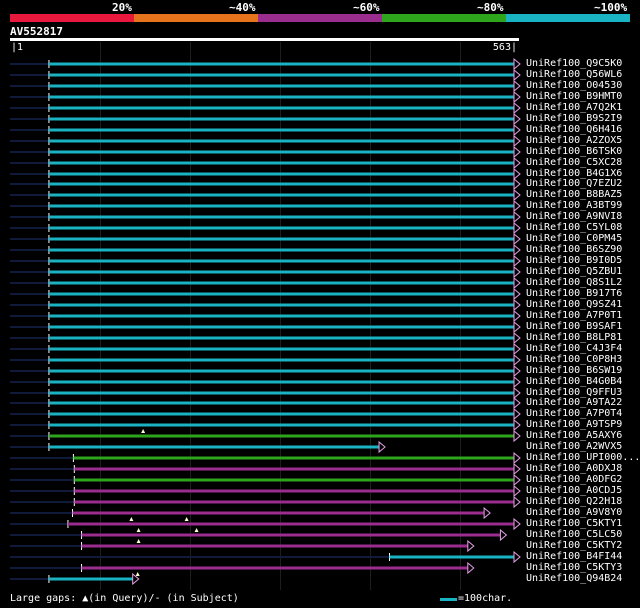 The image size is (640, 608). What do you see at coordinates (574, 282) in the screenshot?
I see `hit-label: UniRef100_Q8S1L2` at bounding box center [574, 282].